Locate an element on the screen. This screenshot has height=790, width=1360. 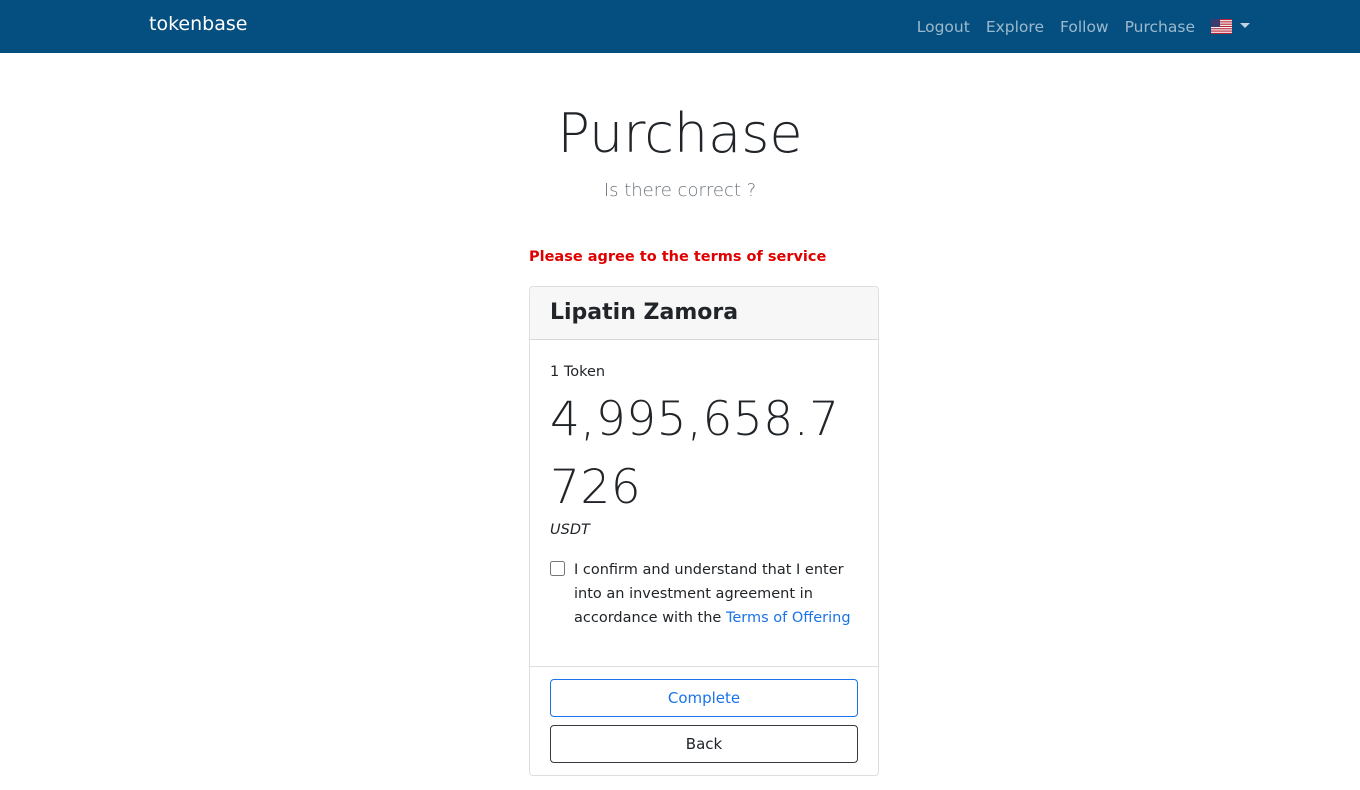
back-button: Back is located at coordinates (704, 744).